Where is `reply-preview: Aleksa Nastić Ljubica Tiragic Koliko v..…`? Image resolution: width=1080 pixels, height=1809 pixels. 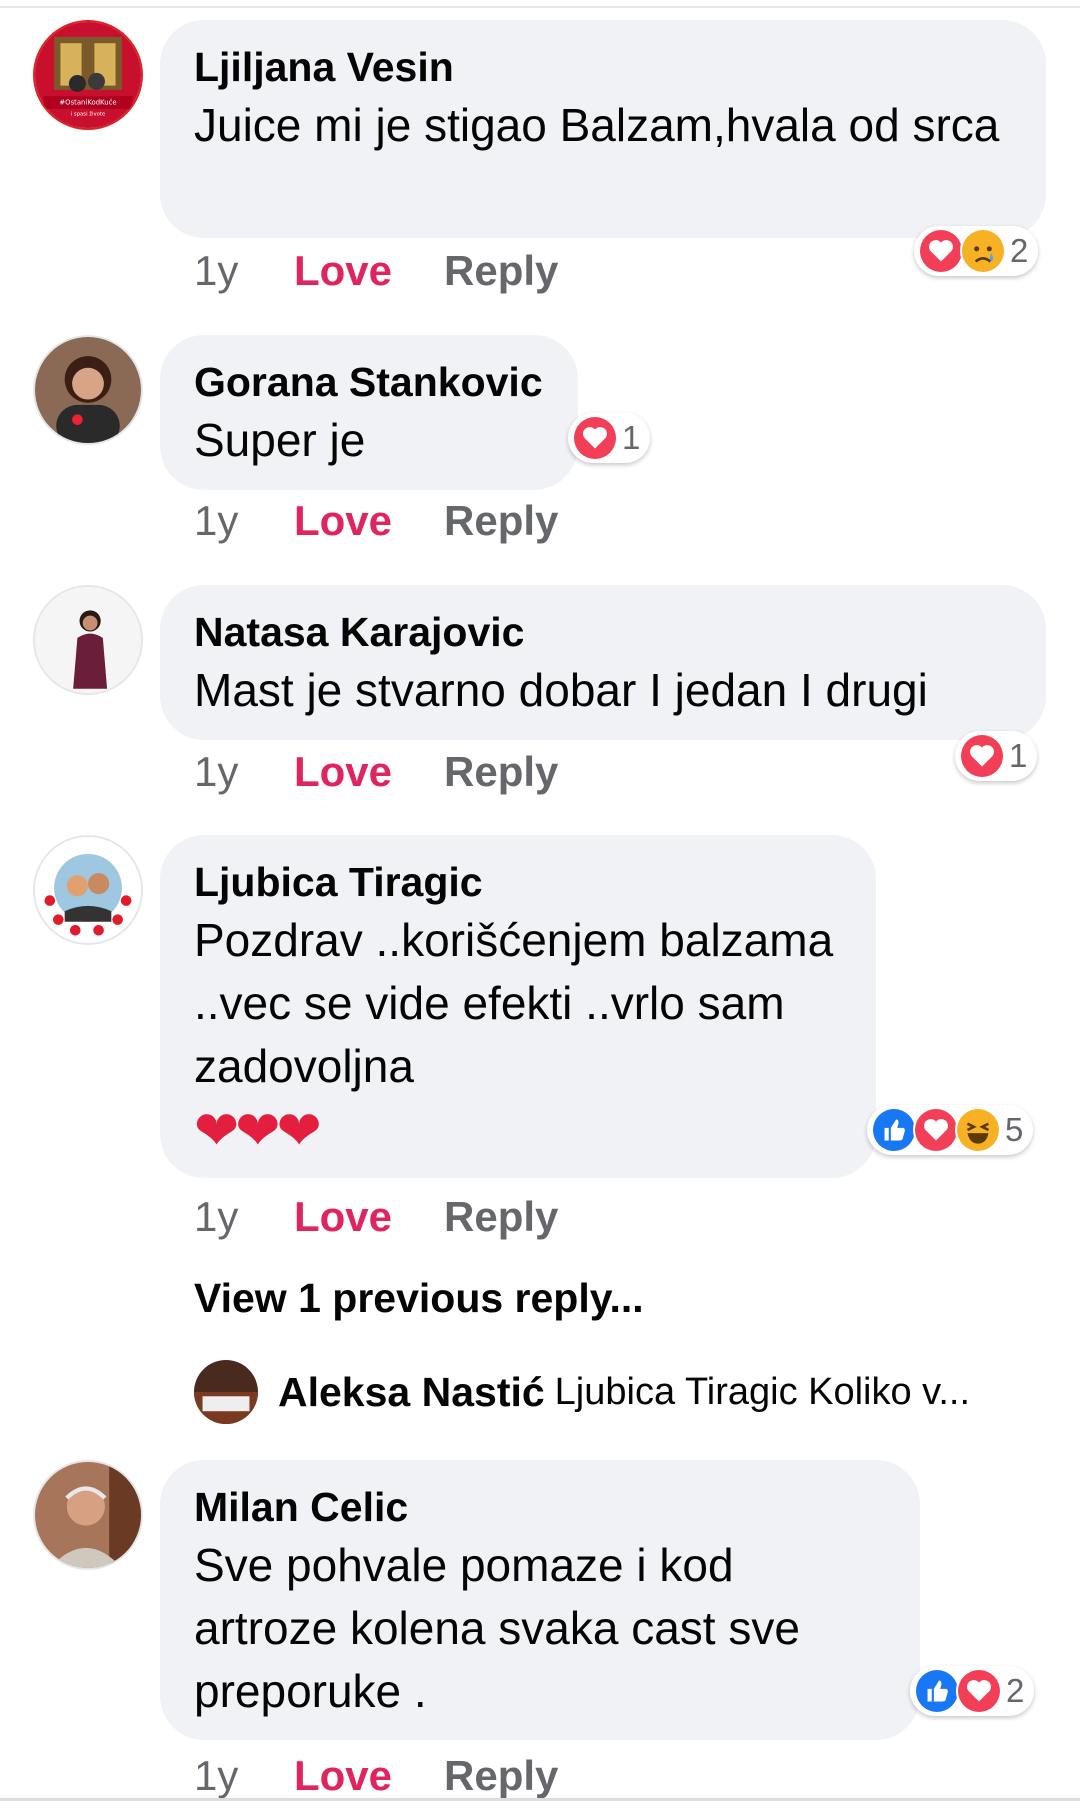
reply-preview: Aleksa Nastić Ljubica Tiragic Koliko v..… is located at coordinates (609, 1392).